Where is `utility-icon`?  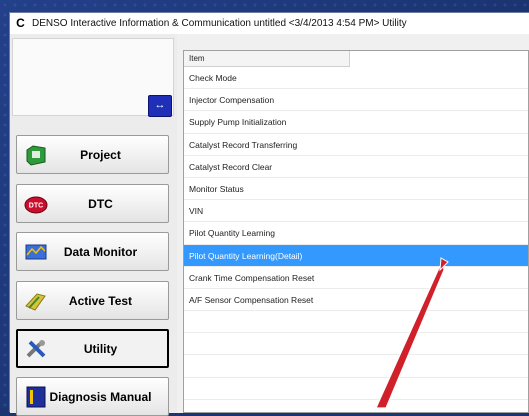 utility-icon is located at coordinates (36, 348).